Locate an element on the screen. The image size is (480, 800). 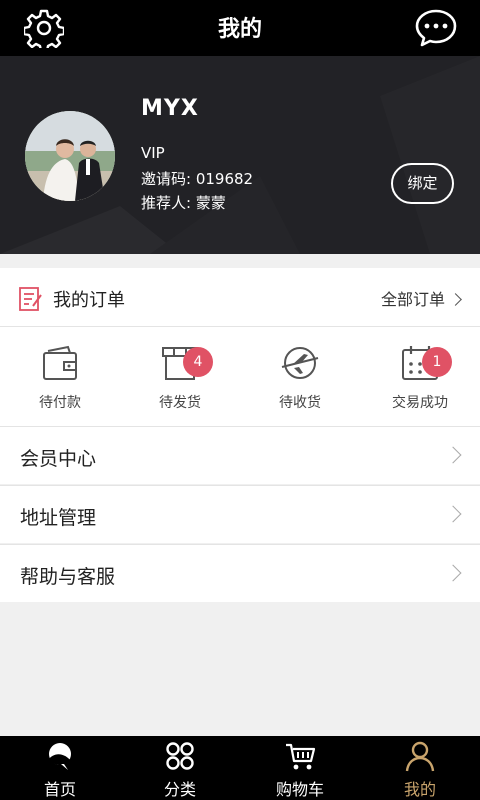
home-logo-icon is located at coordinates (60, 756).